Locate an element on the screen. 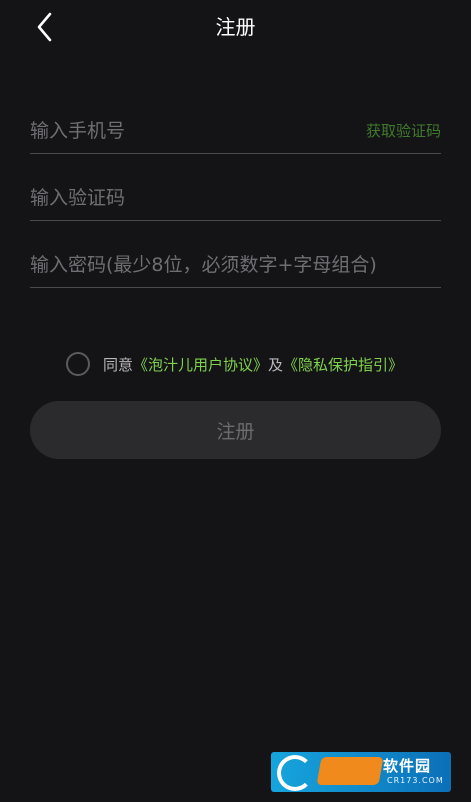  code-field is located at coordinates (235, 198).